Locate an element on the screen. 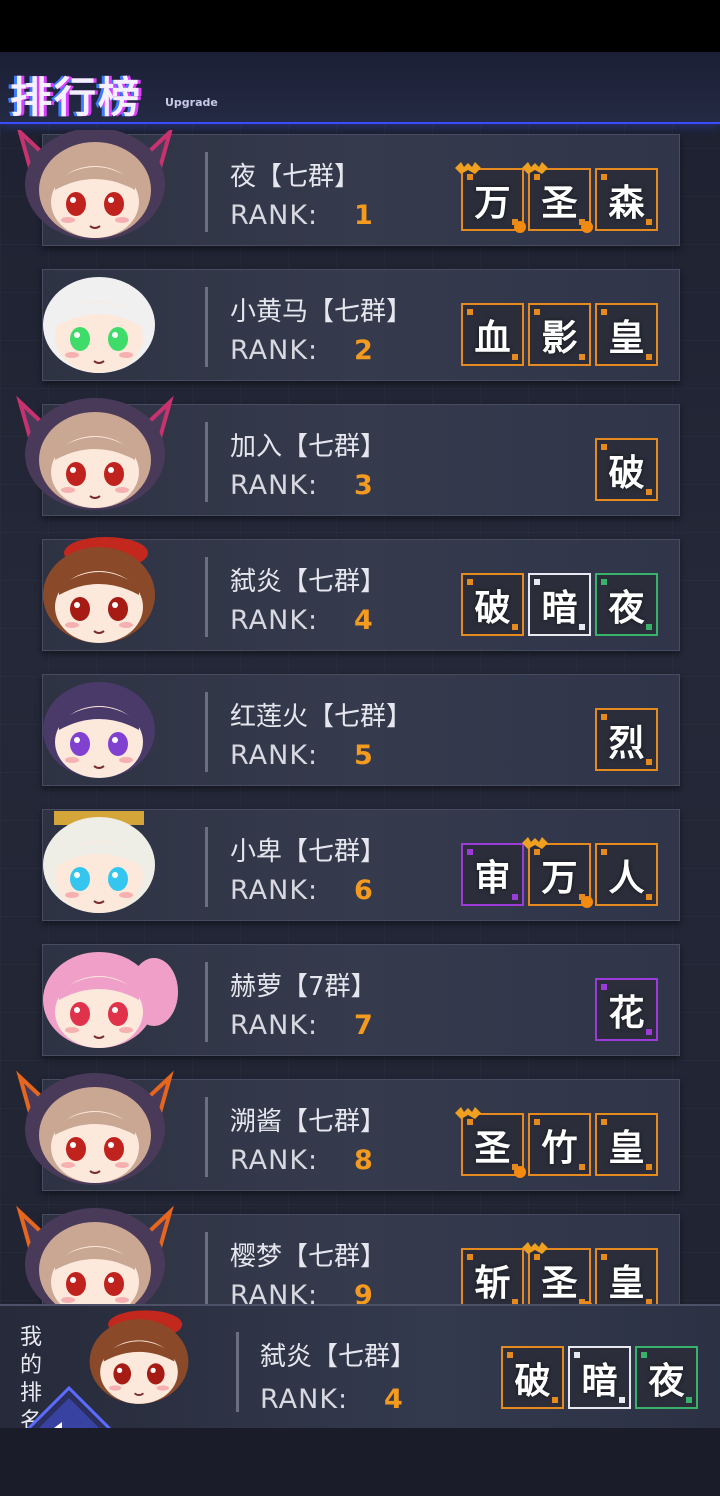 The width and height of the screenshot is (720, 1496). rank-row: 小黄马【七群】 RANK: 2 血影皇 is located at coordinates (360, 332).